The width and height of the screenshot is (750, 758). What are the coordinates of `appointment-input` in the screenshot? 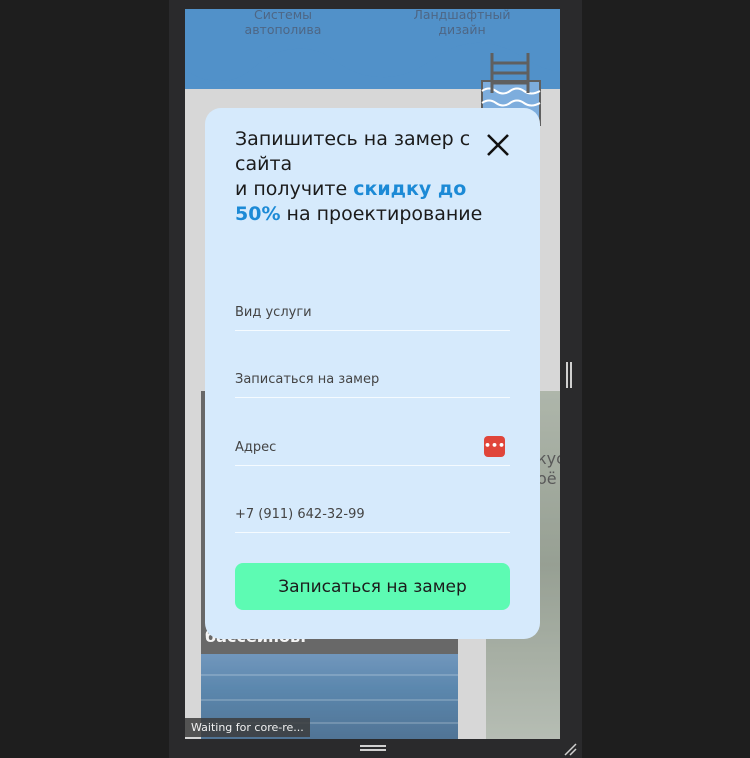 It's located at (355, 379).